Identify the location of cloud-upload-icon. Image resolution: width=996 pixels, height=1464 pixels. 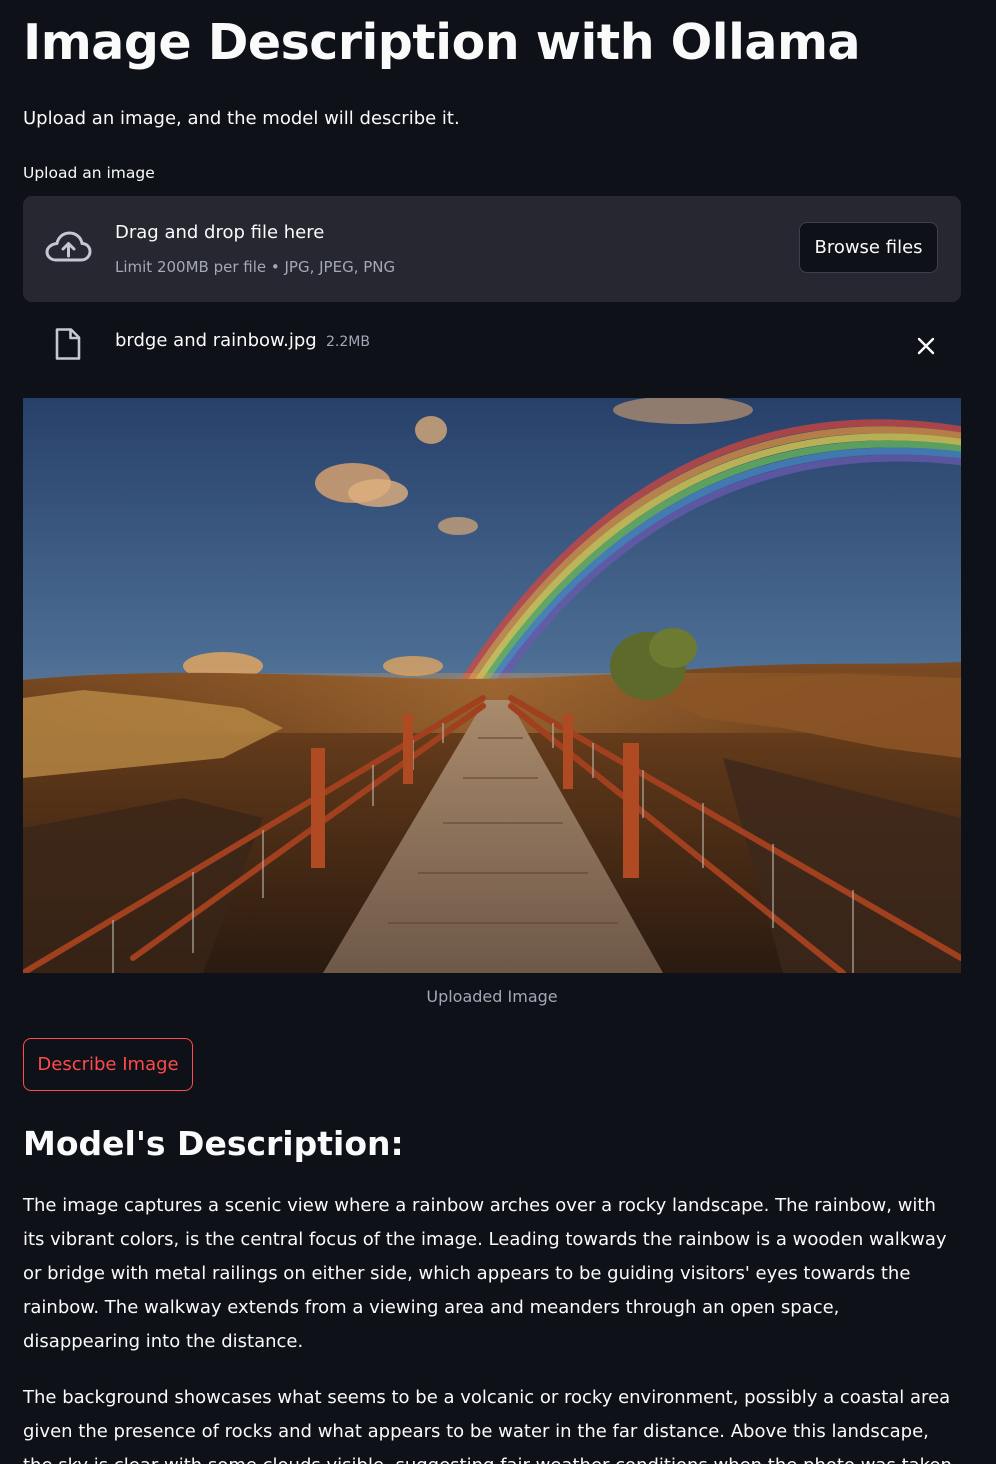
(68, 246).